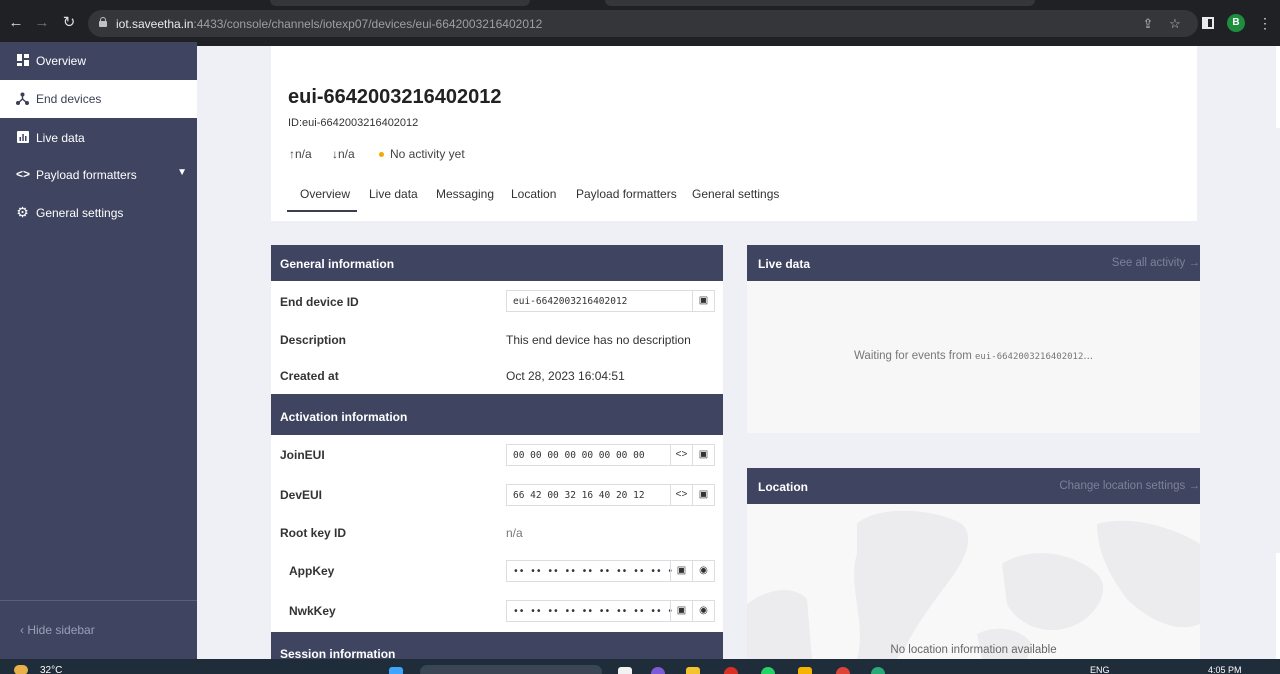 This screenshot has width=1280, height=674. What do you see at coordinates (784, 264) in the screenshot?
I see `panel-title: Live data` at bounding box center [784, 264].